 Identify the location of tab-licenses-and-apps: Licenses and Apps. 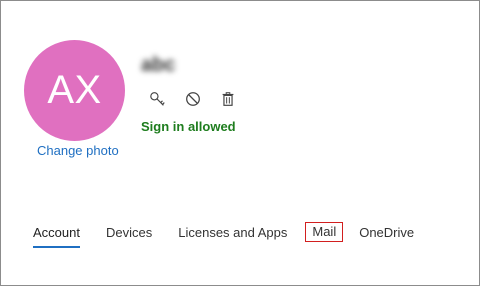
(232, 234).